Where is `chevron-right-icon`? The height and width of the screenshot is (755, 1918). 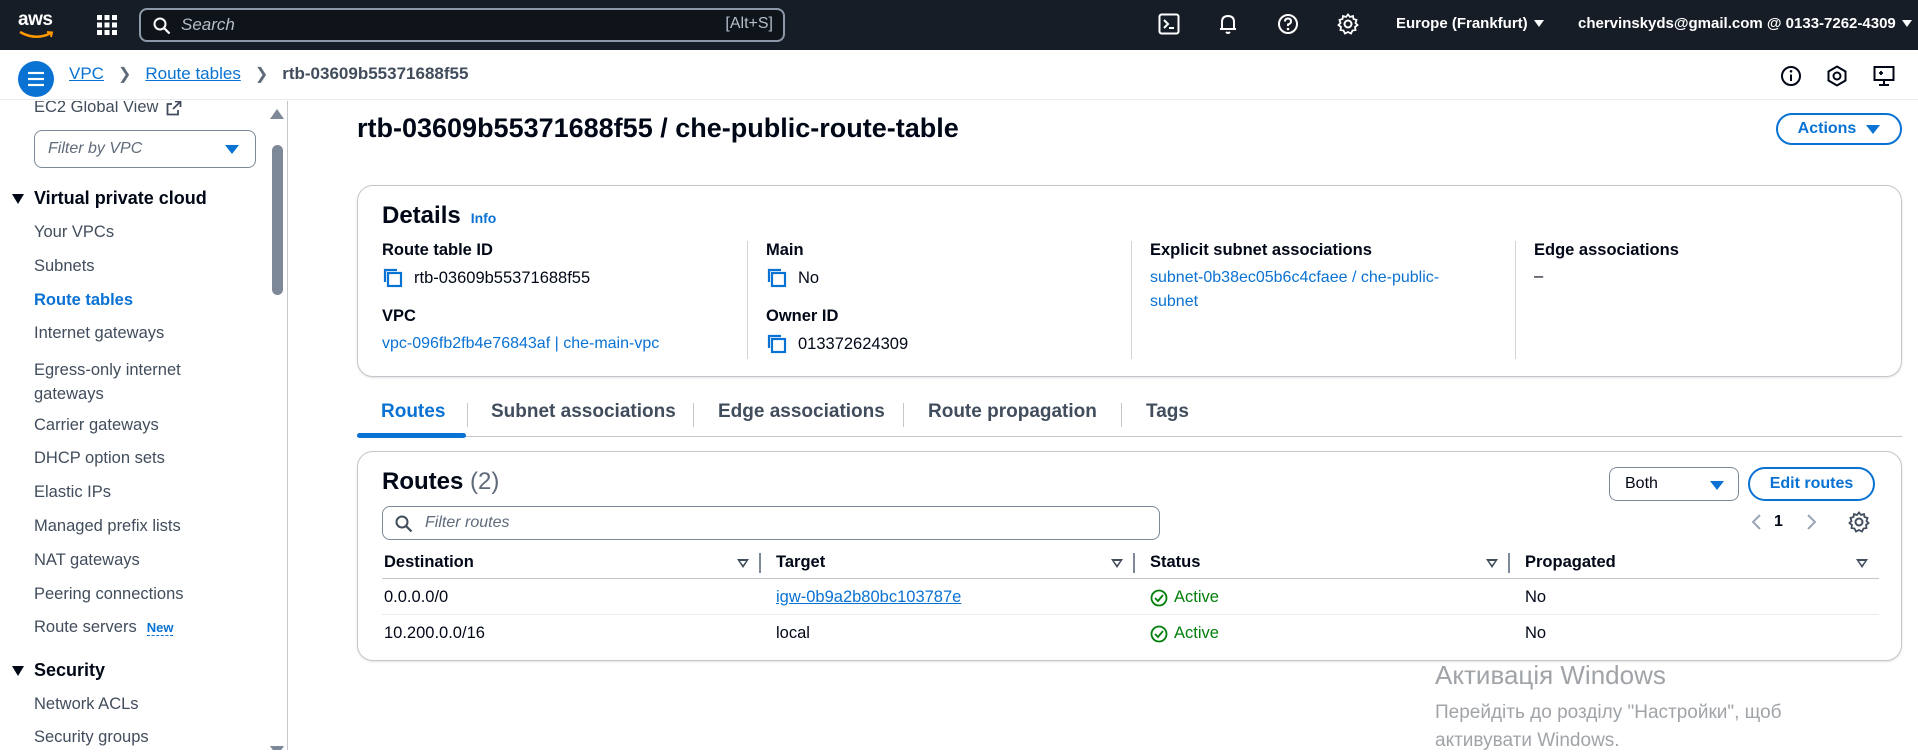
chevron-right-icon is located at coordinates (1812, 522).